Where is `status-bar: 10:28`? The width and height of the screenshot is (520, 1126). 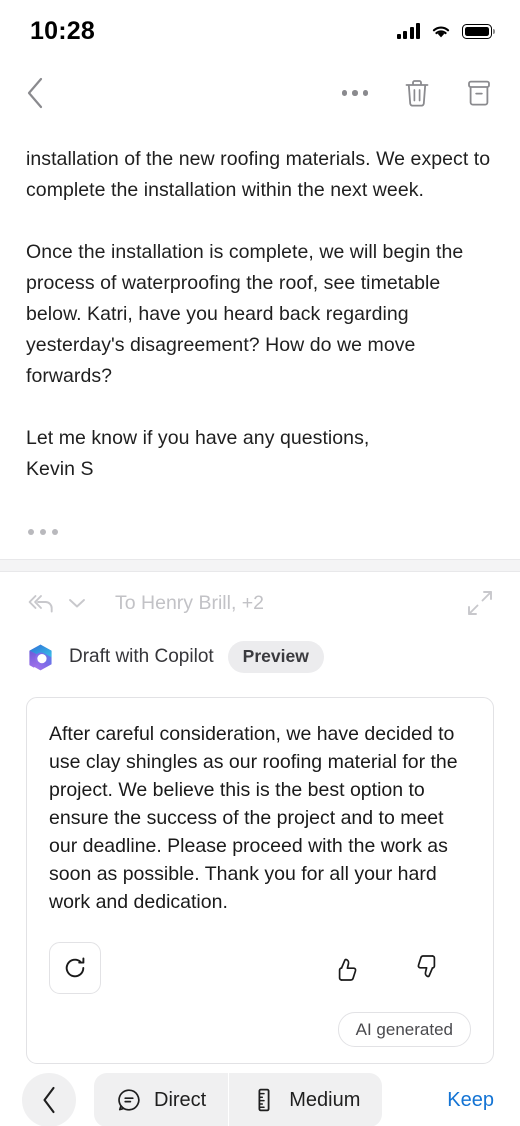 status-bar: 10:28 is located at coordinates (260, 31).